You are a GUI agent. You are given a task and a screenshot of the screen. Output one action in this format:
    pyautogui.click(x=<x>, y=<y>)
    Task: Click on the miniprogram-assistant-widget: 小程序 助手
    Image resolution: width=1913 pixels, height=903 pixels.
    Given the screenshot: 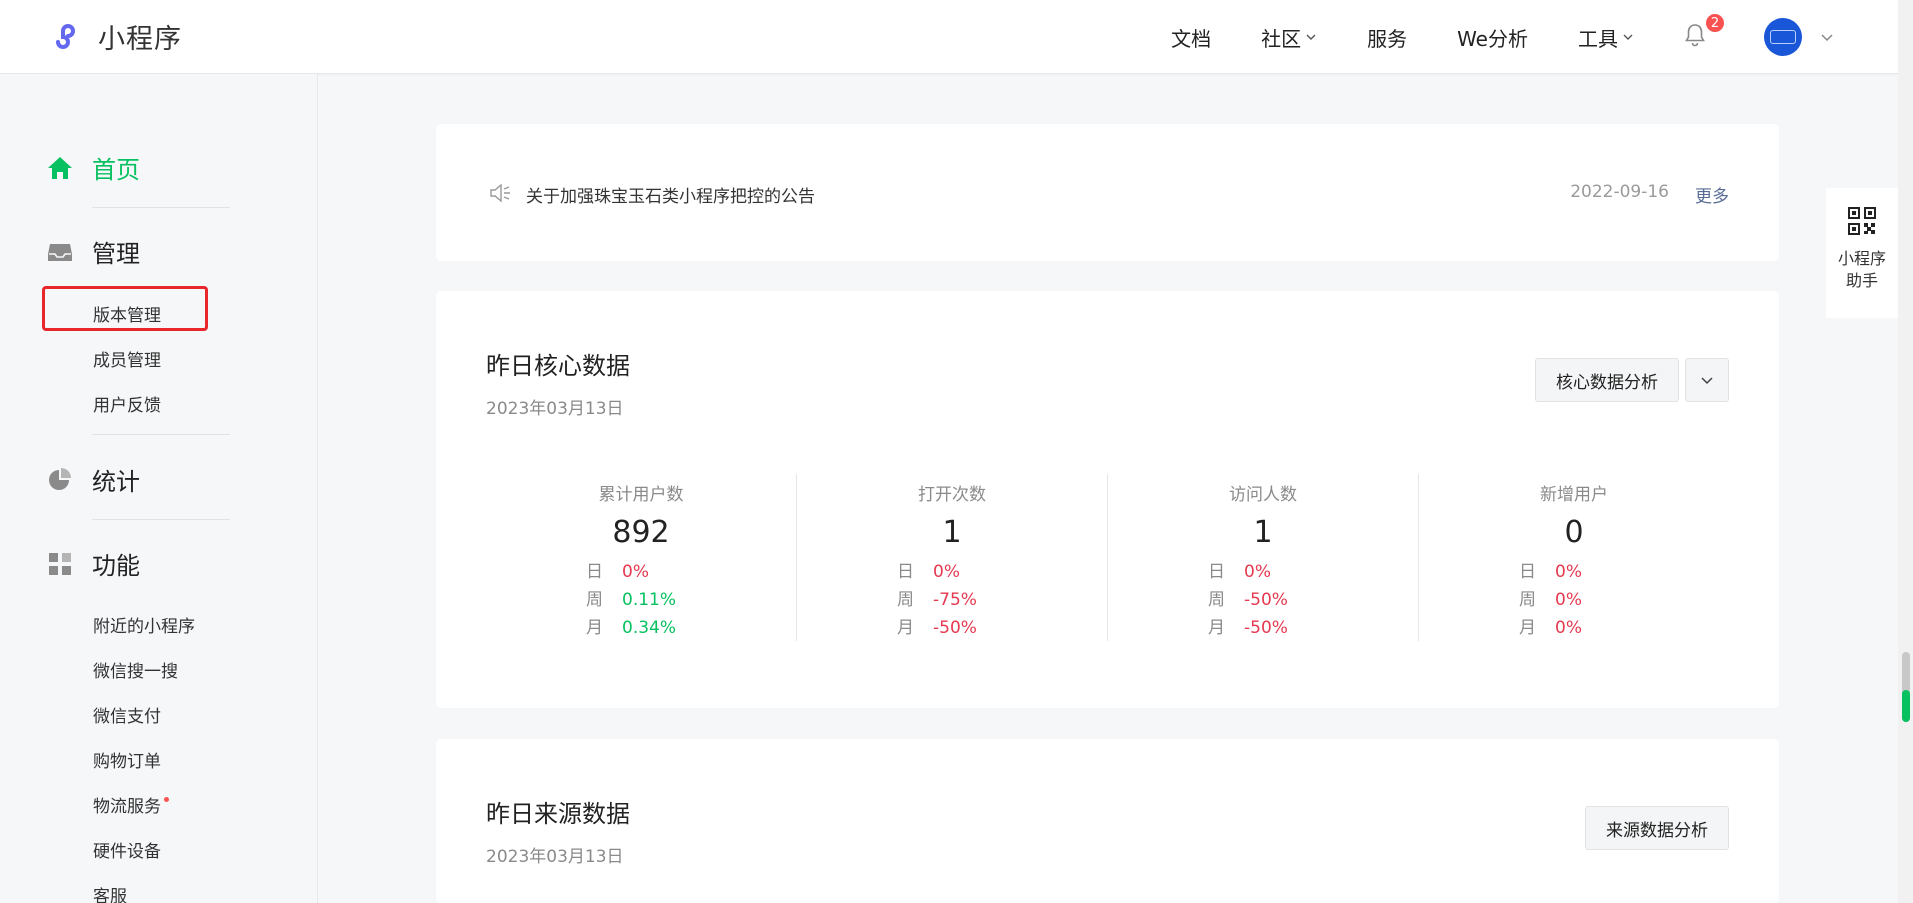 What is the action you would take?
    pyautogui.click(x=1862, y=253)
    